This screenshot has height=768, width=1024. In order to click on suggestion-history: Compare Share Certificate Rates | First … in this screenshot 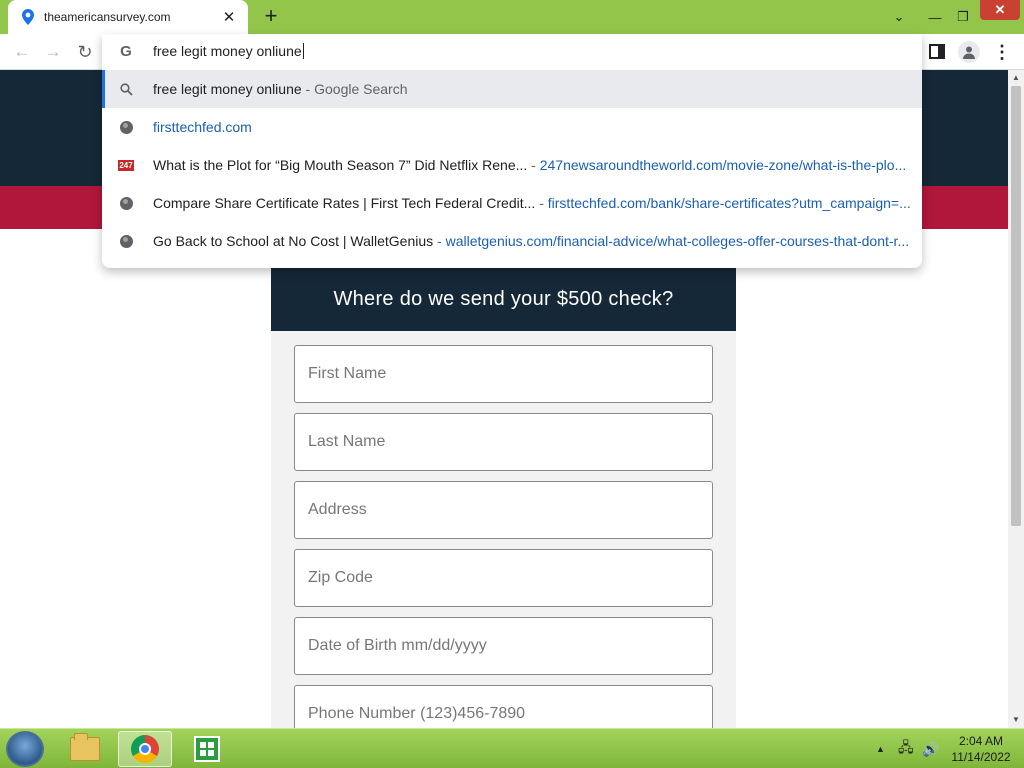, I will do `click(512, 203)`.